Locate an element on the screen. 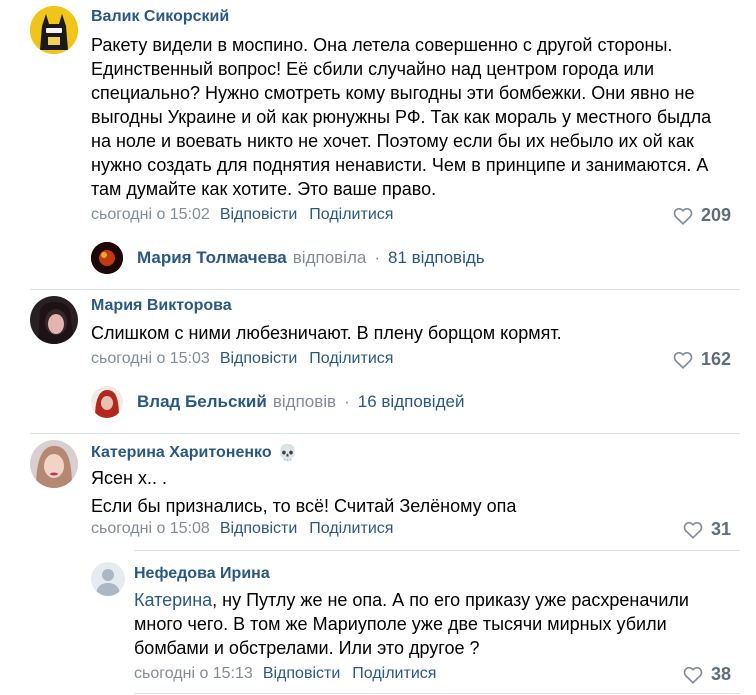 The width and height of the screenshot is (756, 695). comment-author: Мария Викторова is located at coordinates (161, 306).